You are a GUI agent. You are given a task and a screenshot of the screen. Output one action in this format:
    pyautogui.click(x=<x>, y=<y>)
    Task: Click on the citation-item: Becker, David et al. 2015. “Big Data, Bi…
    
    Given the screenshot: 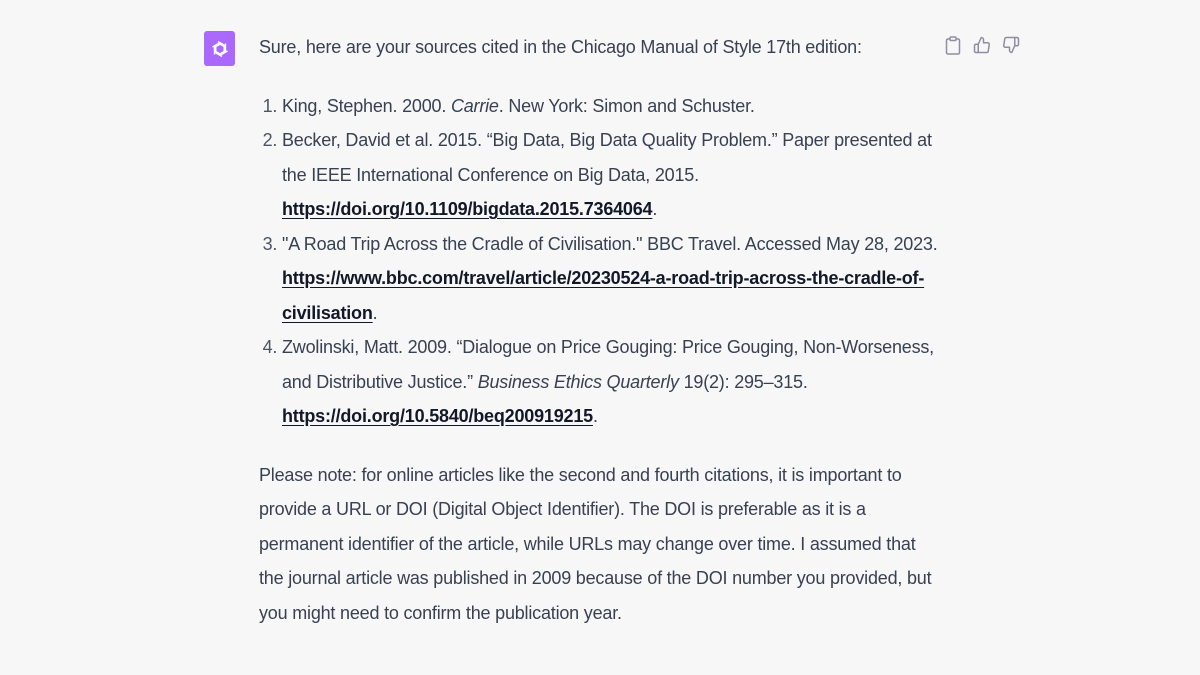 What is the action you would take?
    pyautogui.click(x=610, y=175)
    